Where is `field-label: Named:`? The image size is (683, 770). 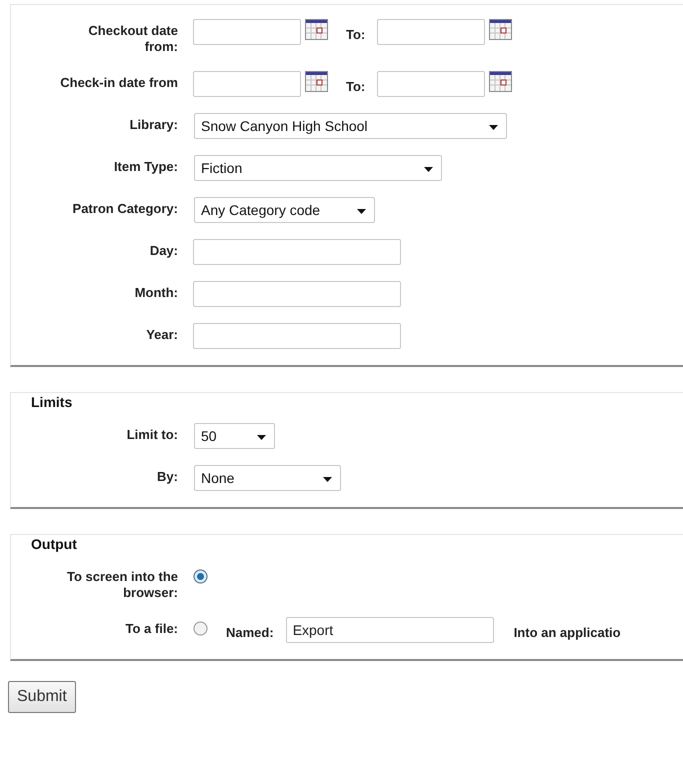 field-label: Named: is located at coordinates (250, 632).